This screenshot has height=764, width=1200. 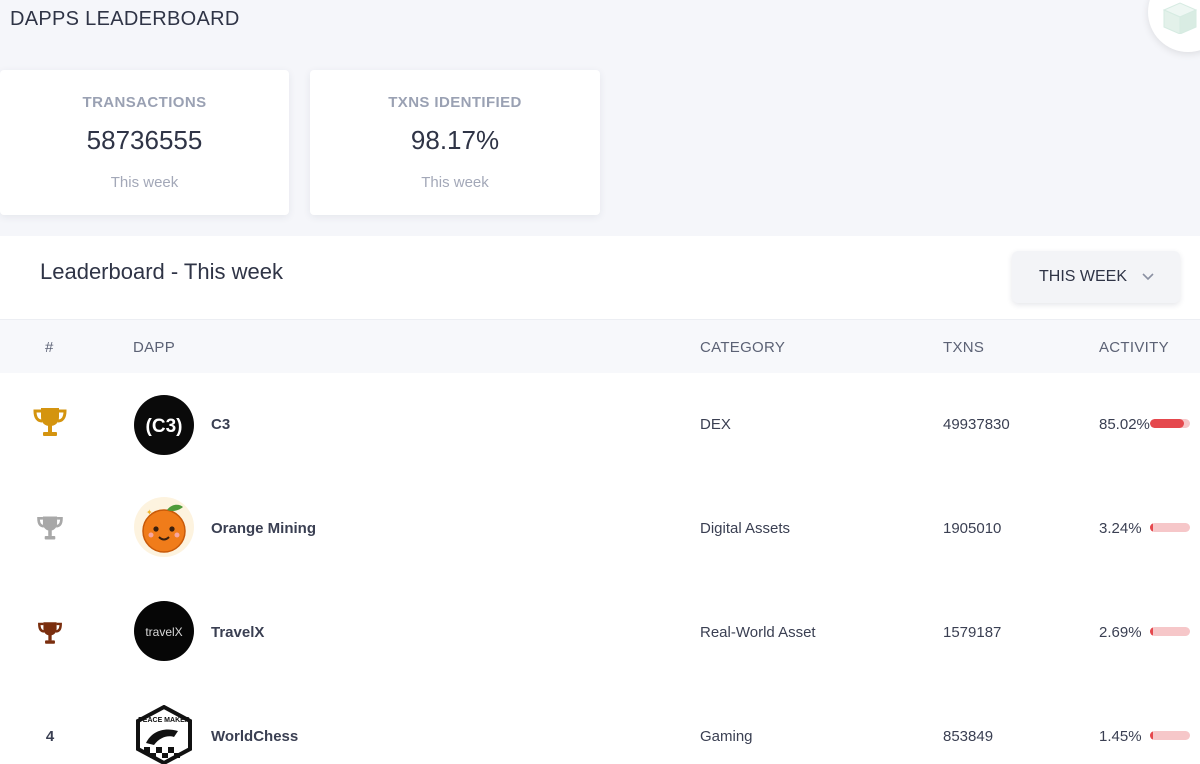 I want to click on stat-label: TRANSACTIONS, so click(x=144, y=102).